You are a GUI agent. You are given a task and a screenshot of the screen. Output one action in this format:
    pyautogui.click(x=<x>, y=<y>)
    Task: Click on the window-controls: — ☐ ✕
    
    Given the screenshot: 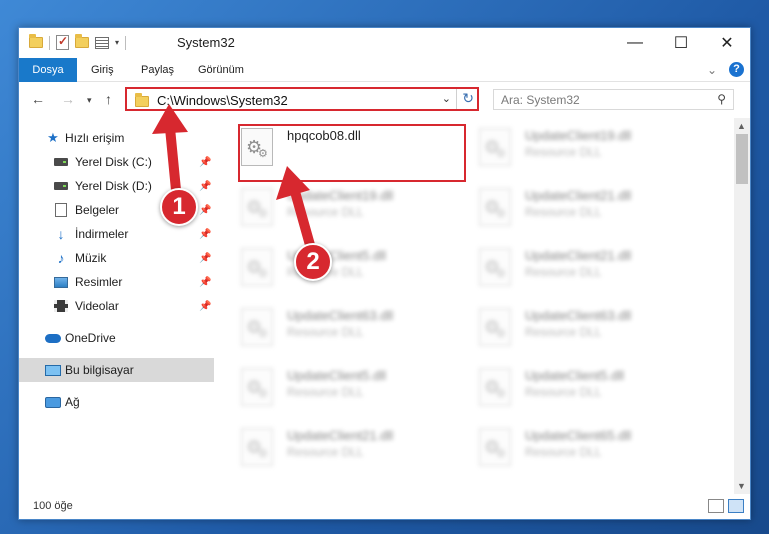 What is the action you would take?
    pyautogui.click(x=681, y=43)
    